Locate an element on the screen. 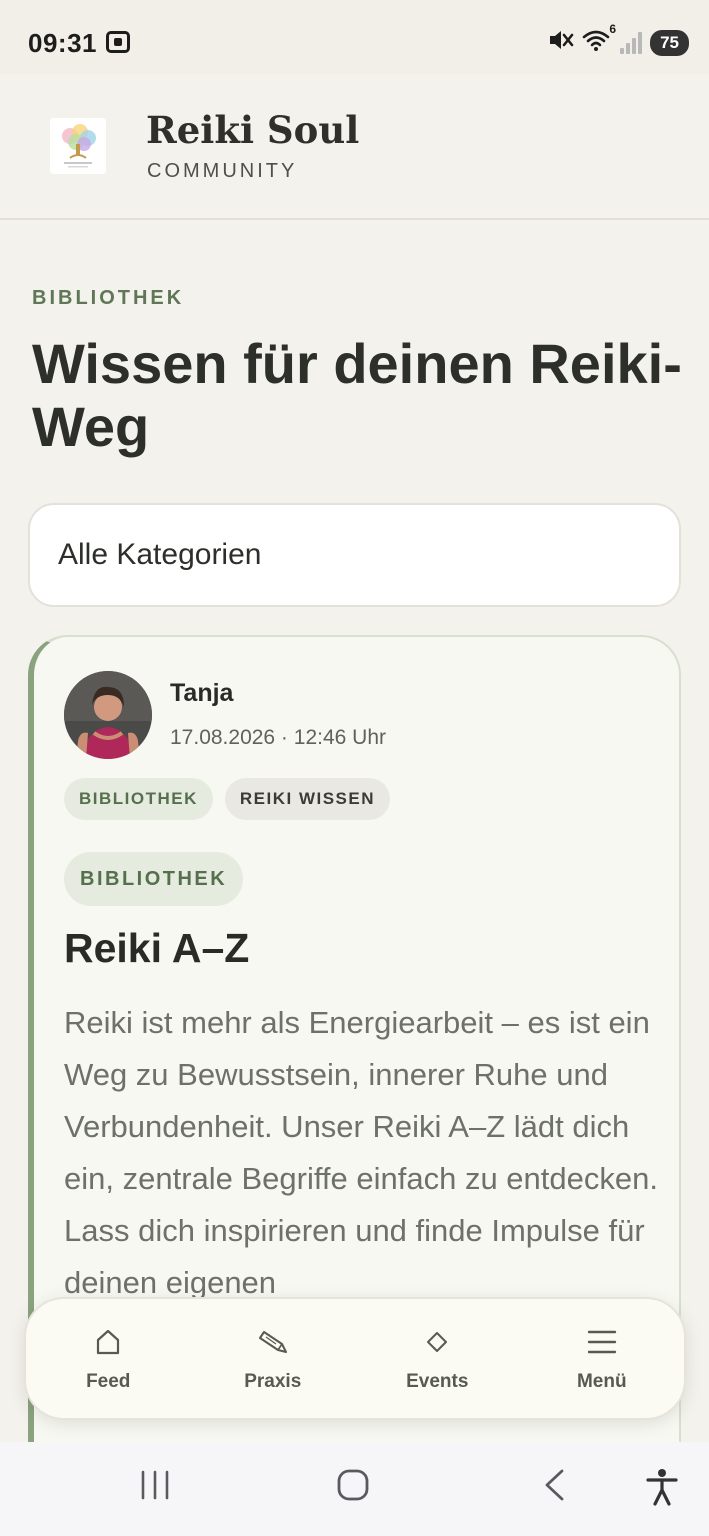 Image resolution: width=709 pixels, height=1536 pixels. nav-praxis-label: Praxis is located at coordinates (273, 1381).